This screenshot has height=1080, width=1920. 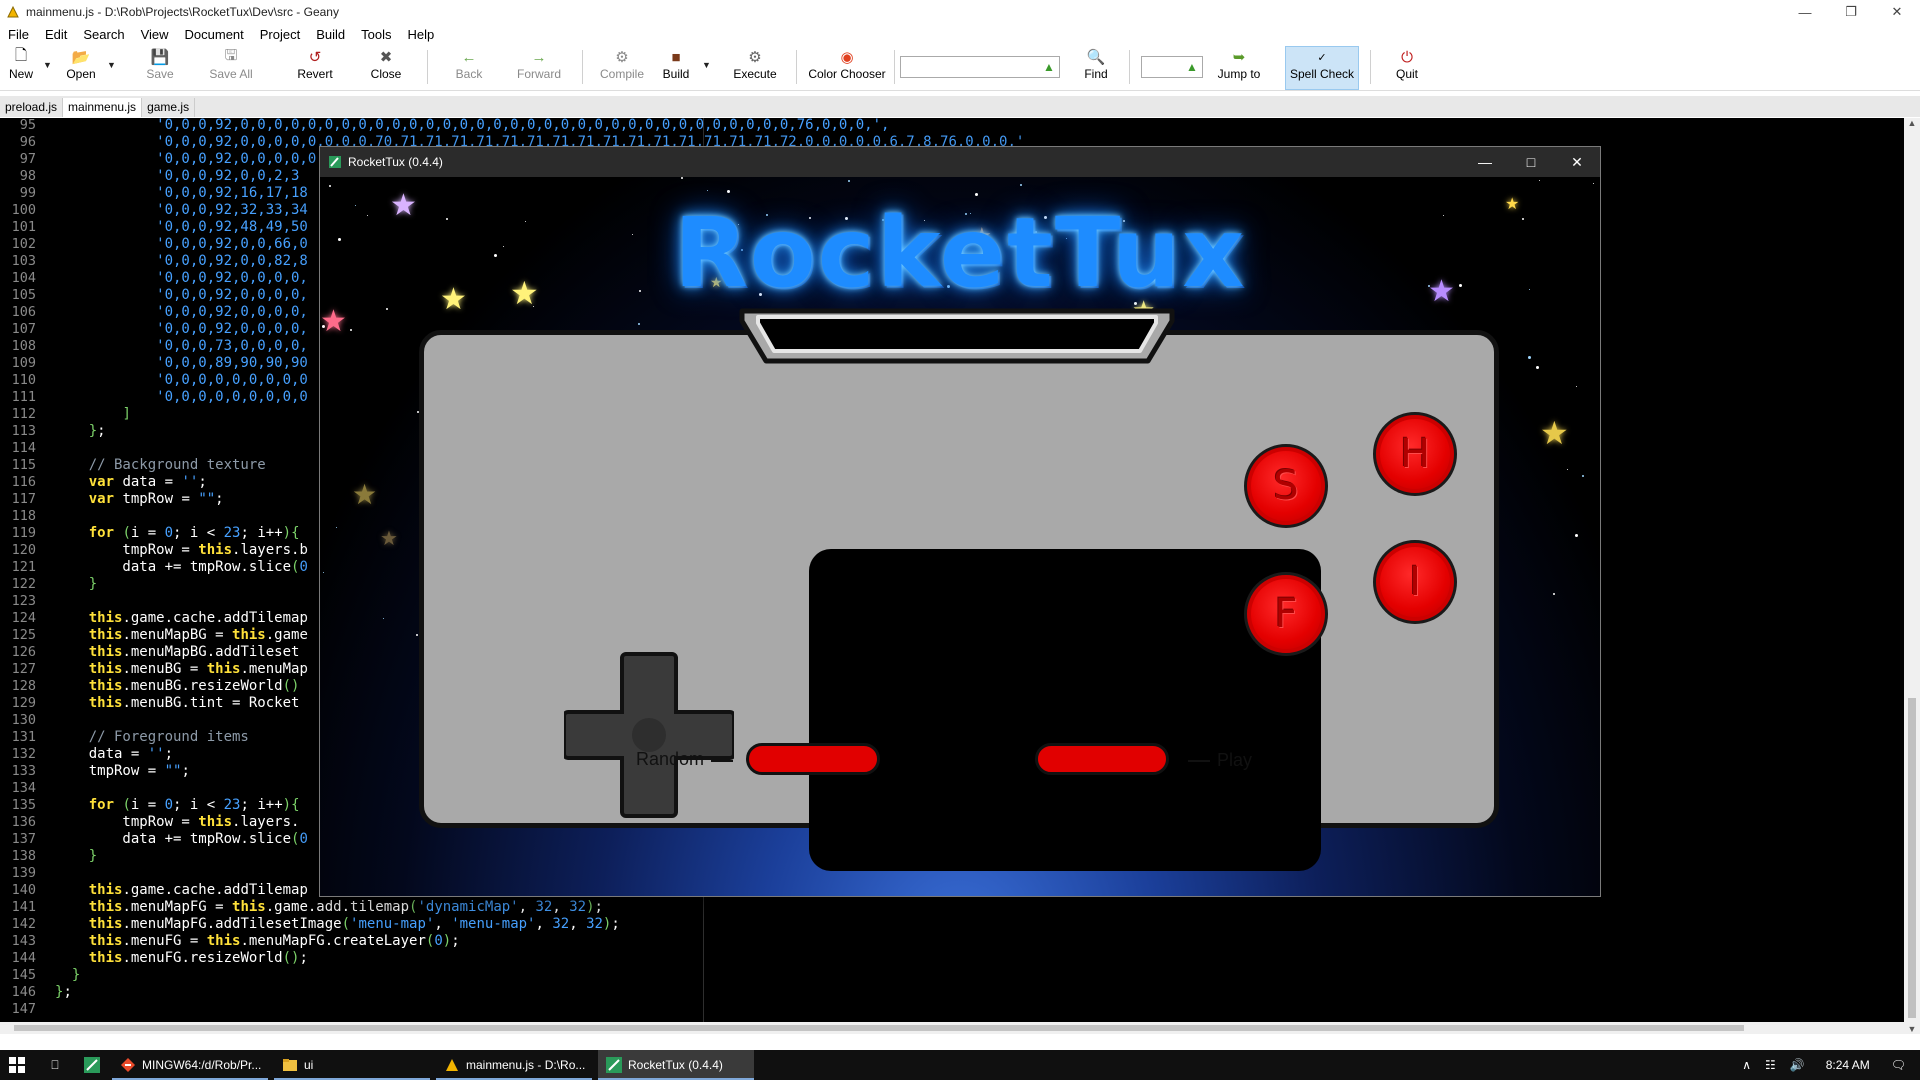 I want to click on editor-horizontal-scrollbar, so click(x=952, y=1028).